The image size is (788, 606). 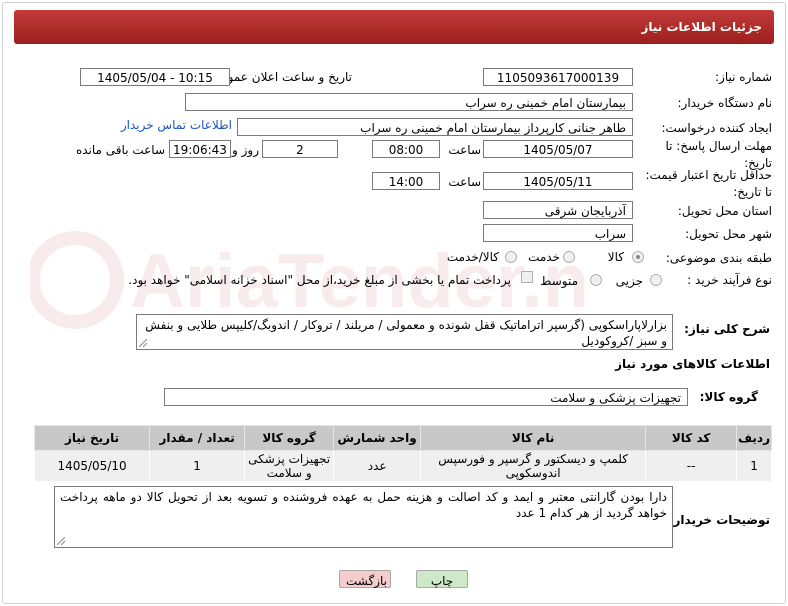 What do you see at coordinates (629, 281) in the screenshot?
I see `process-minor-label: جزیی` at bounding box center [629, 281].